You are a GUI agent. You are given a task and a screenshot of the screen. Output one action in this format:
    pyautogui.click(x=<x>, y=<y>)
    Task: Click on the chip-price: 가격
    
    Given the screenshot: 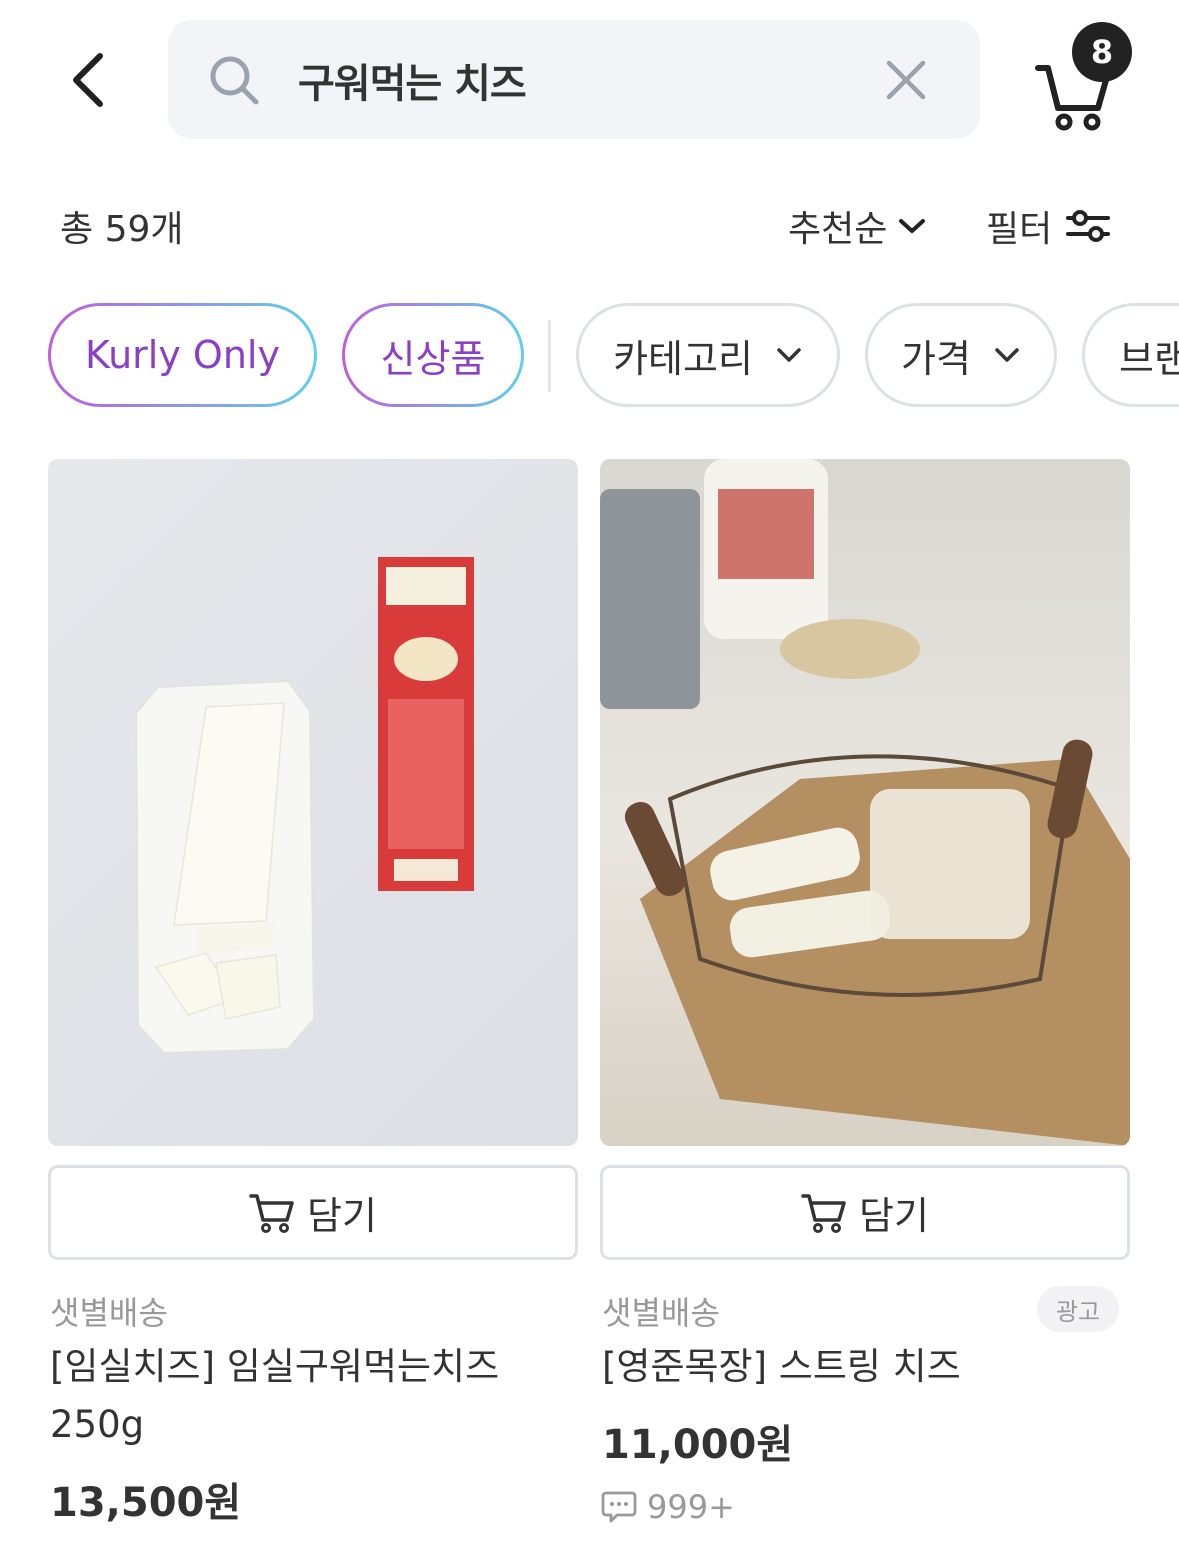 What is the action you would take?
    pyautogui.click(x=961, y=355)
    